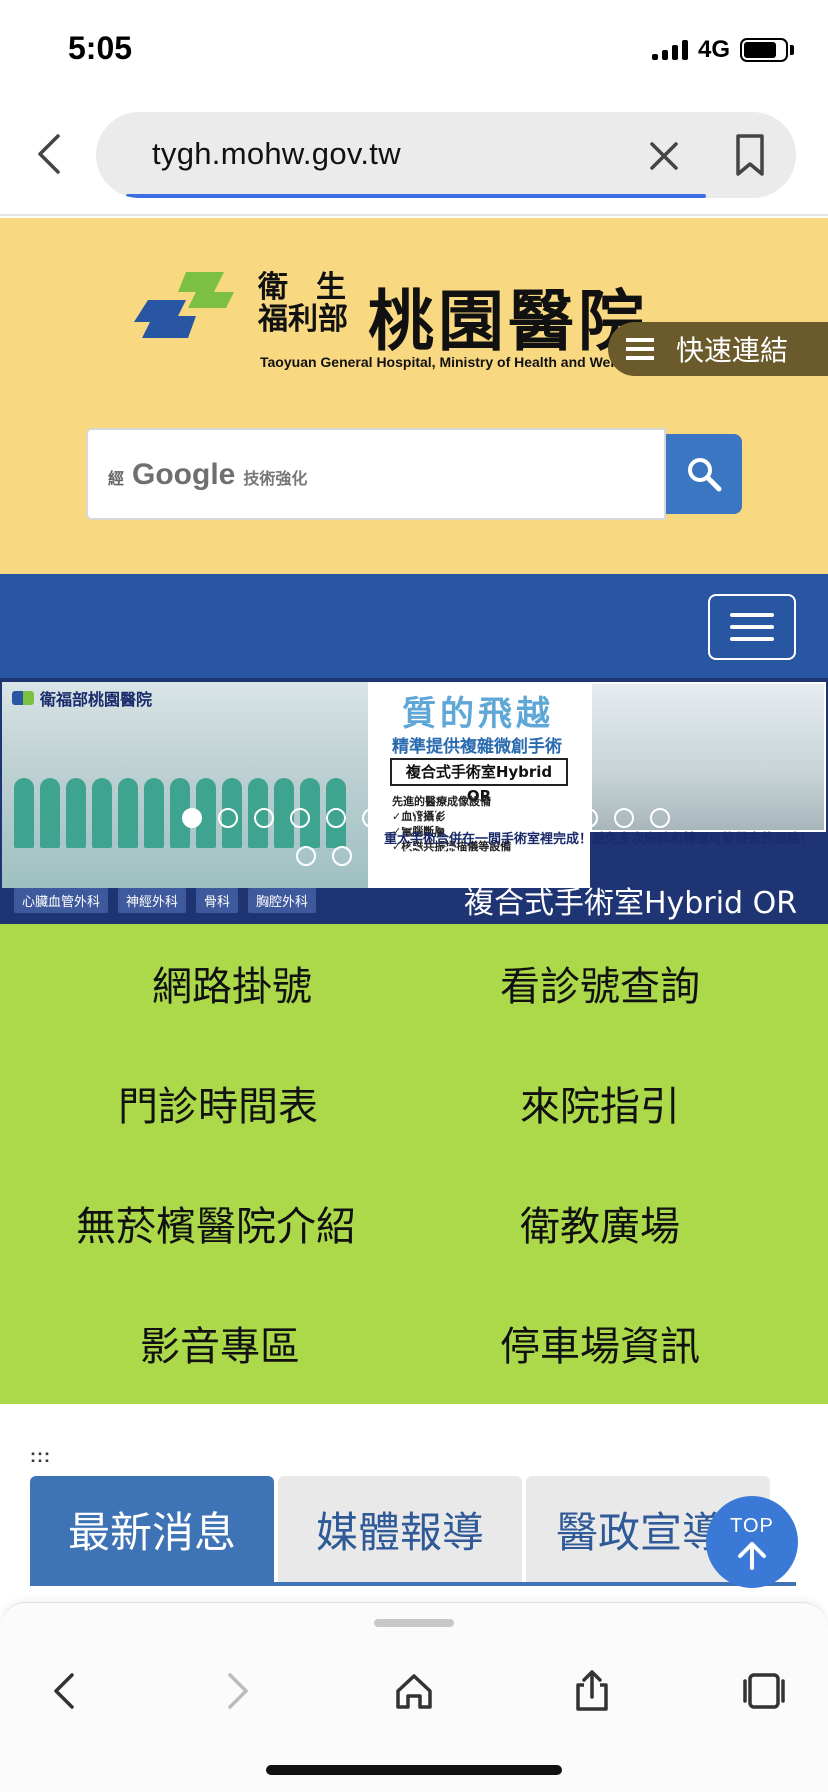 The height and width of the screenshot is (1792, 828). Describe the element at coordinates (100, 48) in the screenshot. I see `status-time: 5:05` at that location.